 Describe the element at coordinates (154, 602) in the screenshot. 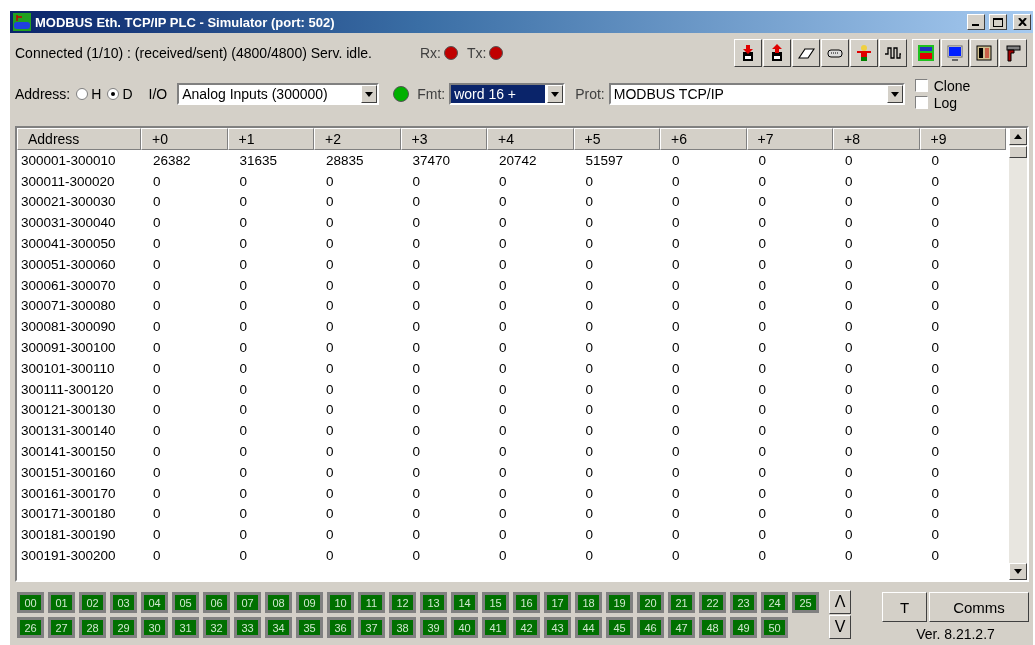

I see `coil-indicator: 04` at that location.